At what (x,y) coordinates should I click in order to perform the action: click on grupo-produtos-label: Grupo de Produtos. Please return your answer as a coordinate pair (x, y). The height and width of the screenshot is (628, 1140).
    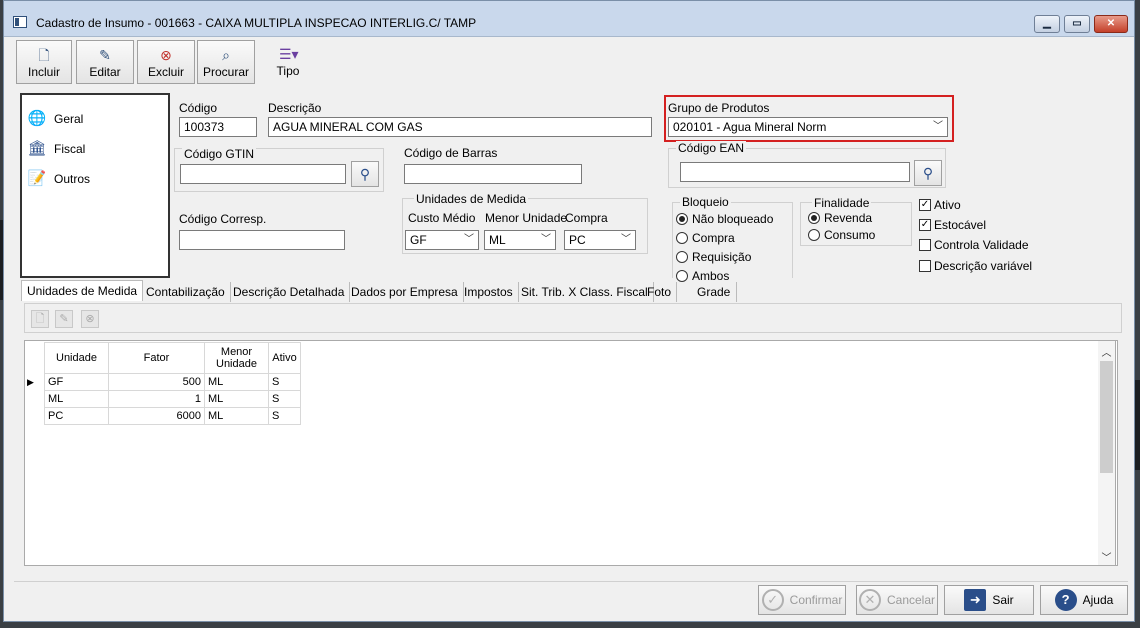
    Looking at the image, I should click on (719, 108).